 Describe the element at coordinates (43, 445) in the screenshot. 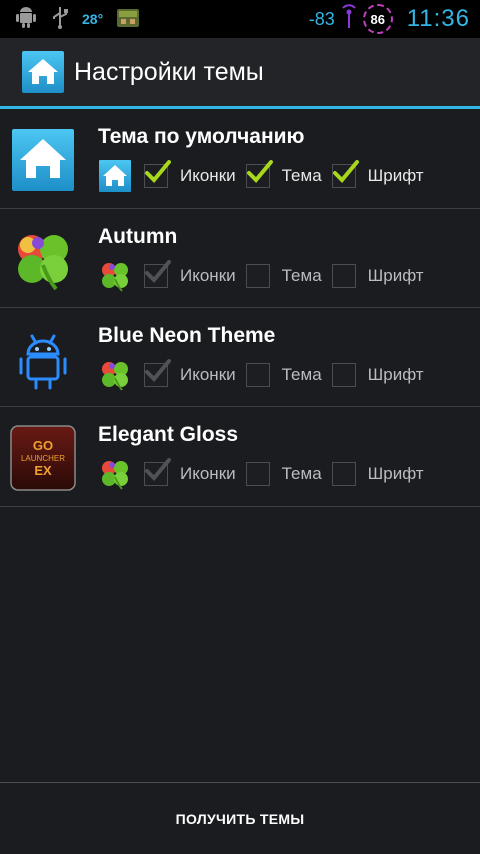

I see `icon-text-go: GO` at that location.